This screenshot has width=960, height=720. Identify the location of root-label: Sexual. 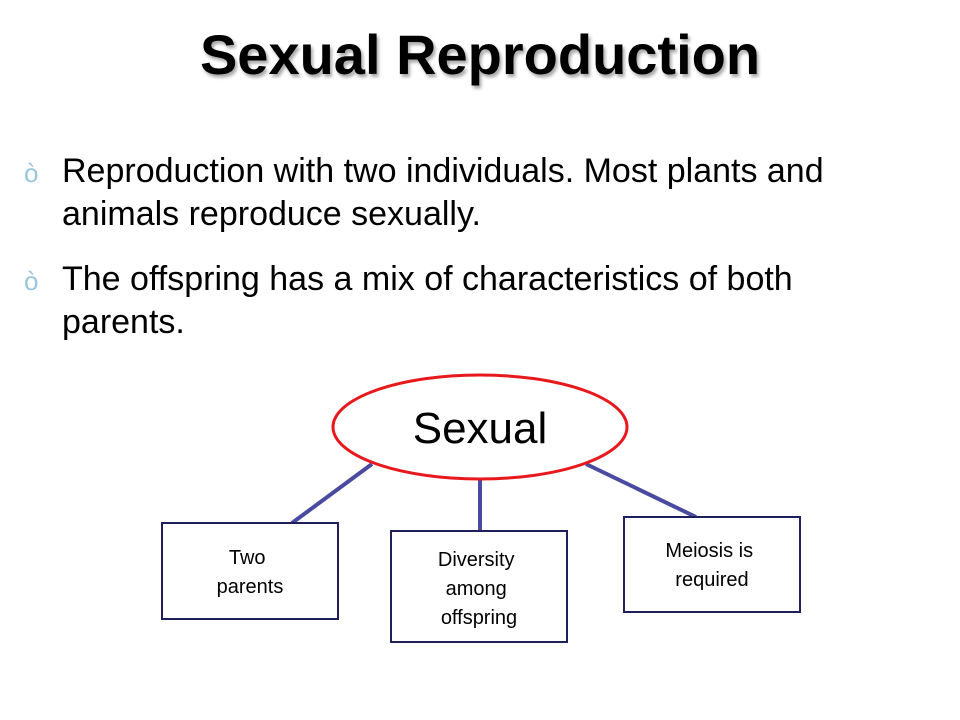
(480, 428).